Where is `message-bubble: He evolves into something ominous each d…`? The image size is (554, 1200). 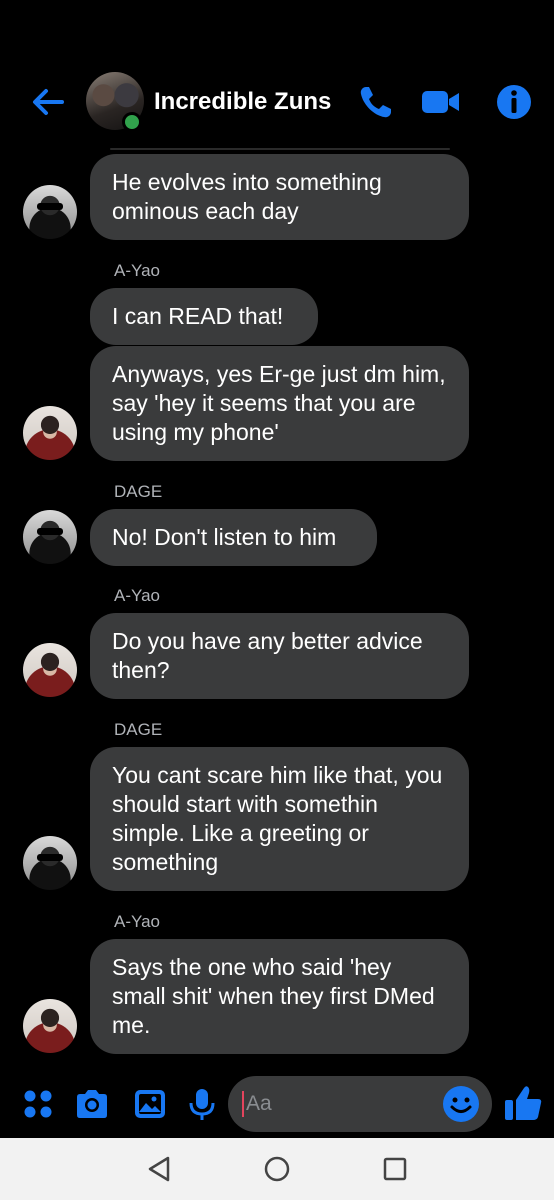 message-bubble: He evolves into something ominous each d… is located at coordinates (279, 197).